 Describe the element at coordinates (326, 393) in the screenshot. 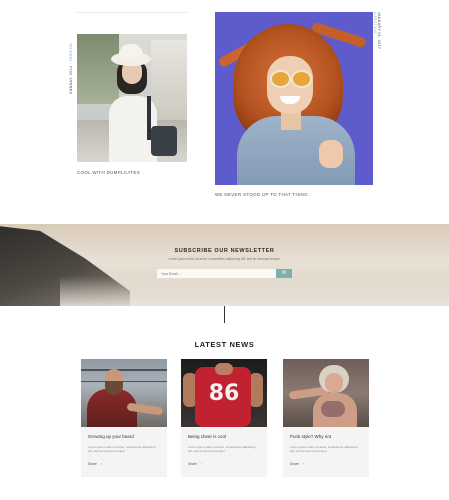

I see `news-card-3-image` at that location.